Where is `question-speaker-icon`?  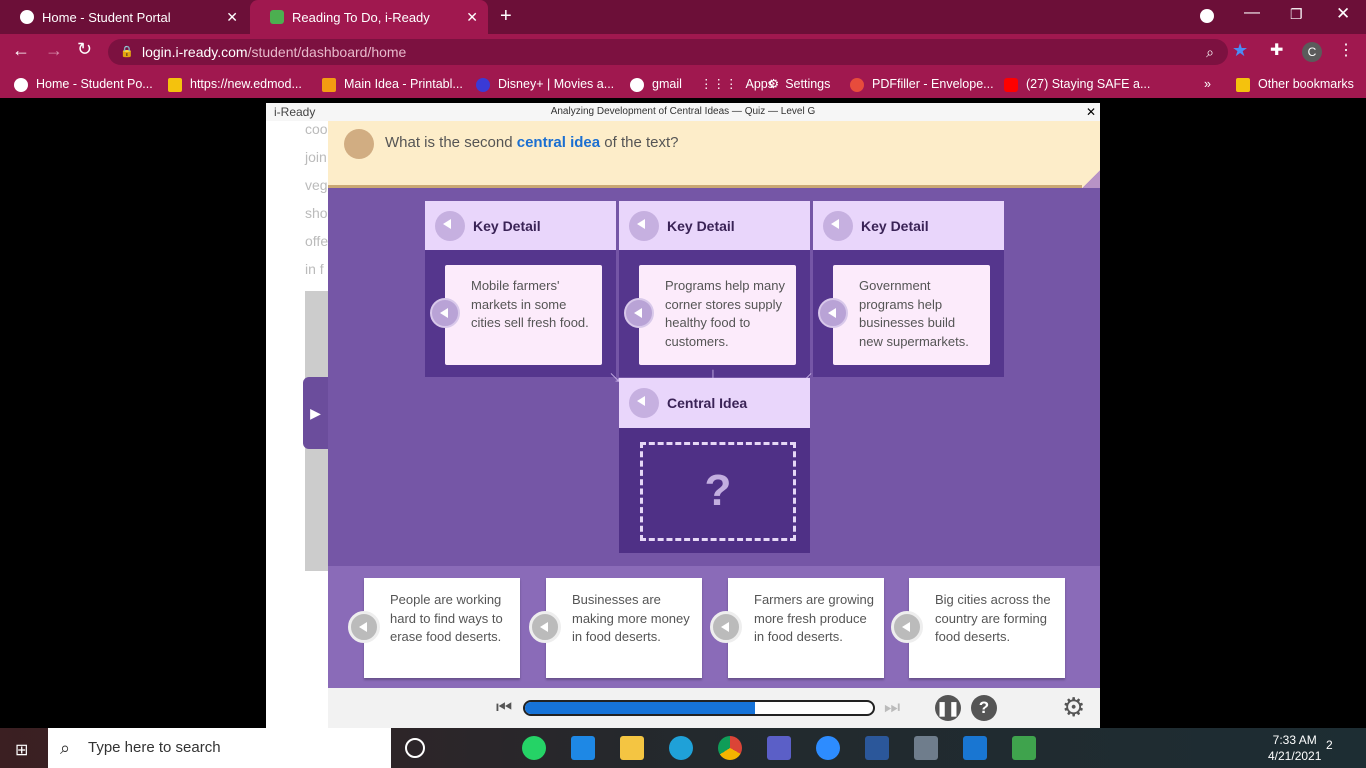 question-speaker-icon is located at coordinates (359, 144).